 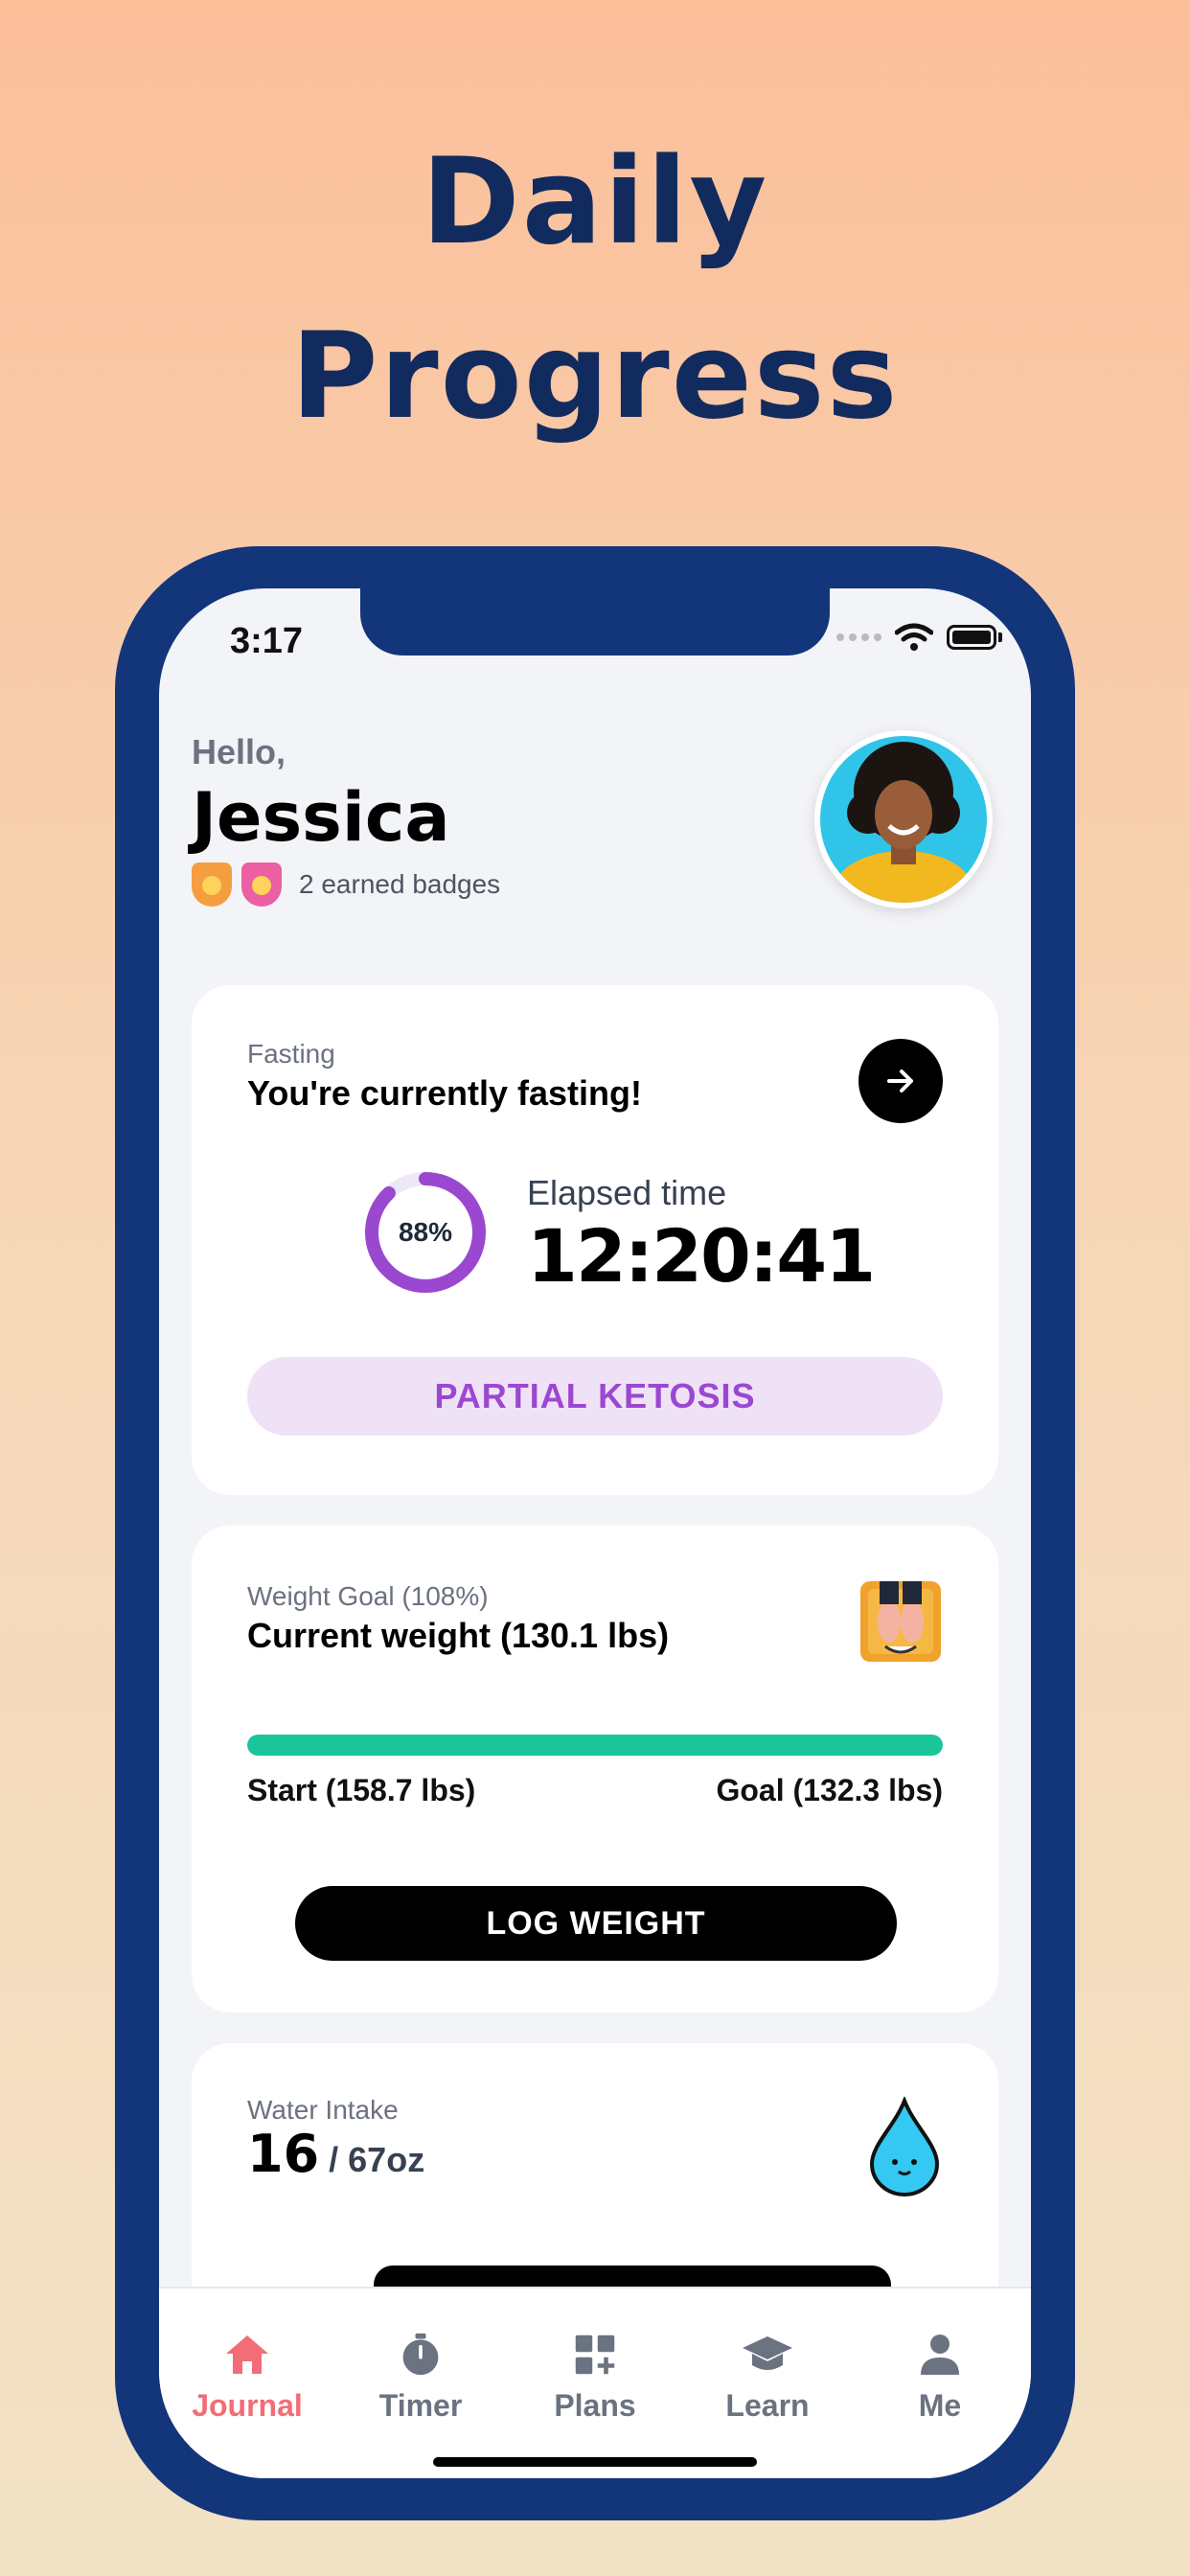 What do you see at coordinates (595, 1396) in the screenshot?
I see `ketosis-stage-pill: PARTIAL KETOSIS` at bounding box center [595, 1396].